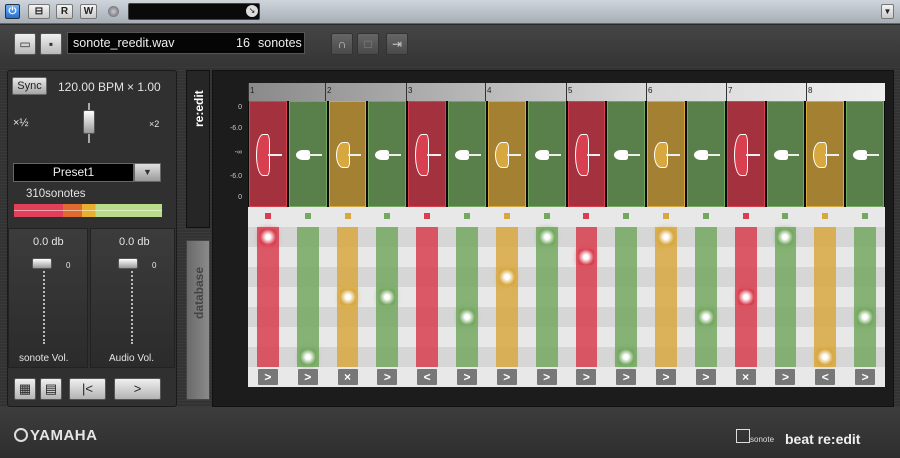  What do you see at coordinates (132, 302) in the screenshot?
I see `audio-volume-track` at bounding box center [132, 302].